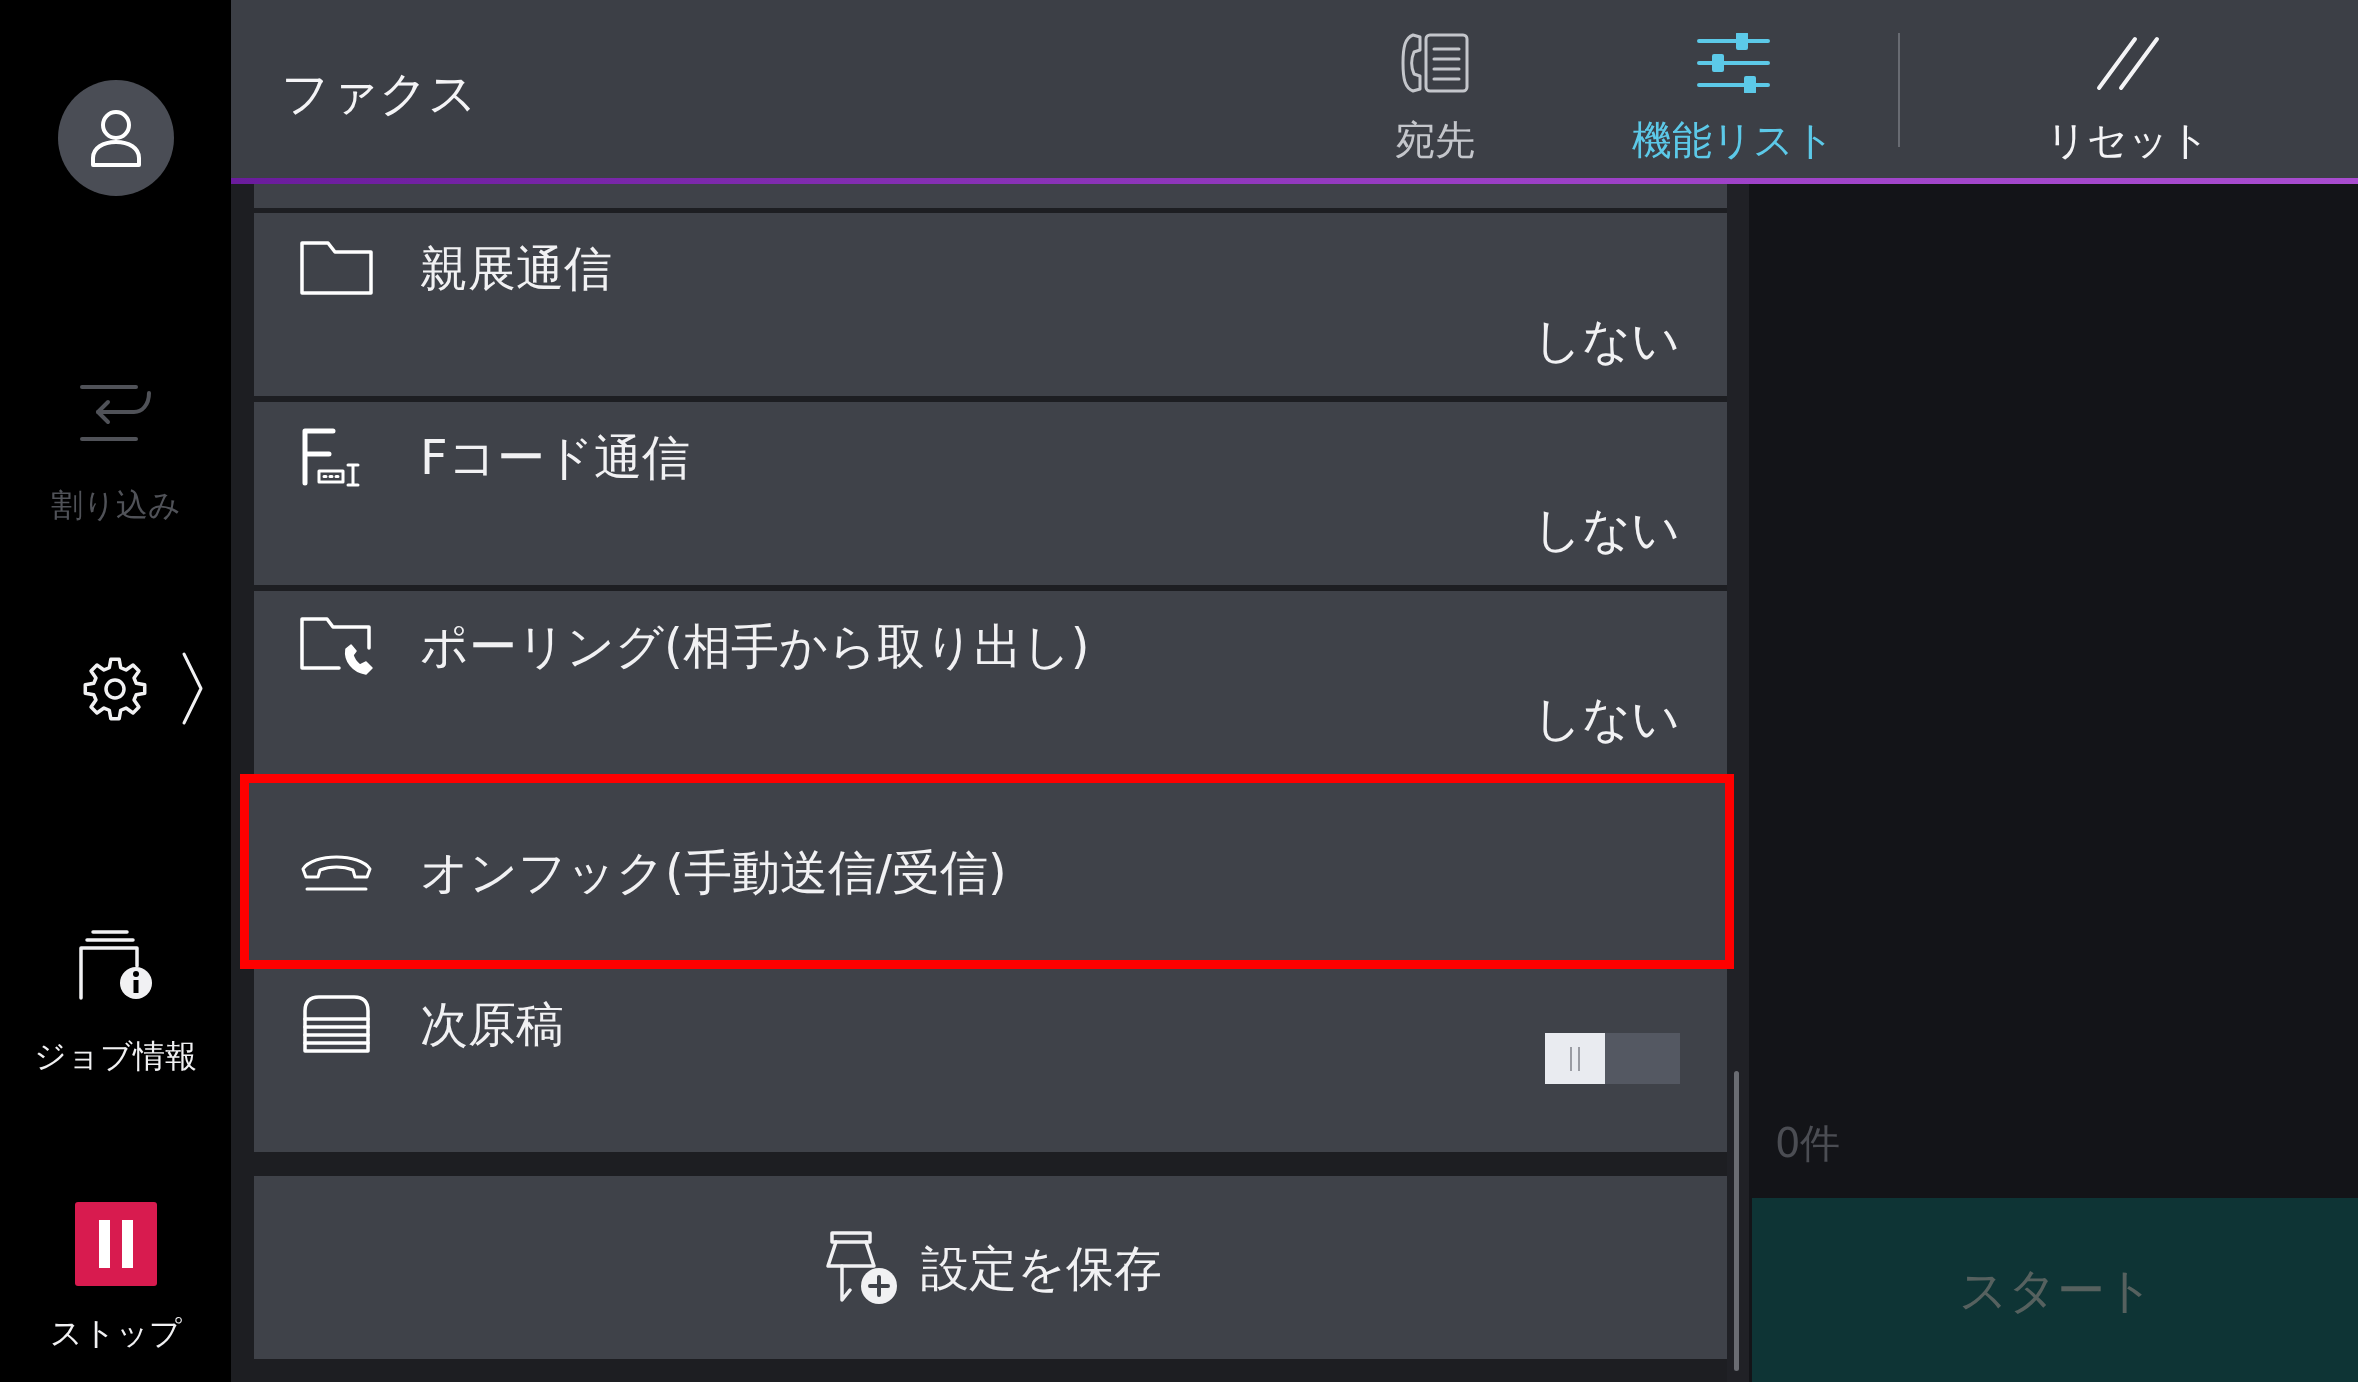 This screenshot has height=1382, width=2358. Describe the element at coordinates (516, 268) in the screenshot. I see `item-label: 親展通信` at that location.